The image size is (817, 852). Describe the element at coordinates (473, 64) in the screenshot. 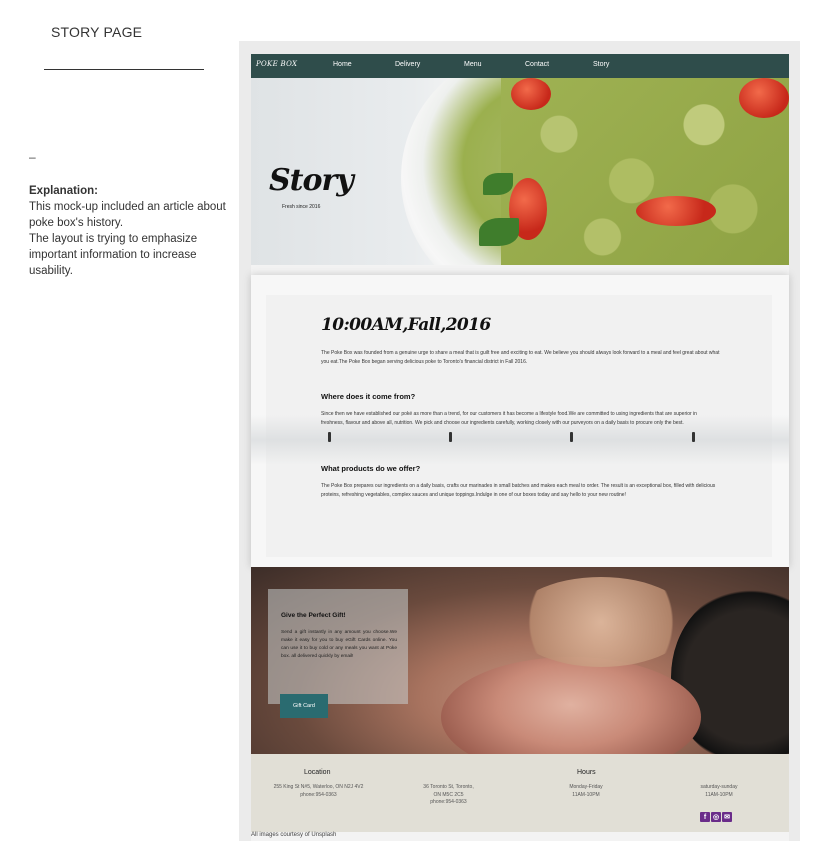

I see `nav-link-menu: Menu` at that location.